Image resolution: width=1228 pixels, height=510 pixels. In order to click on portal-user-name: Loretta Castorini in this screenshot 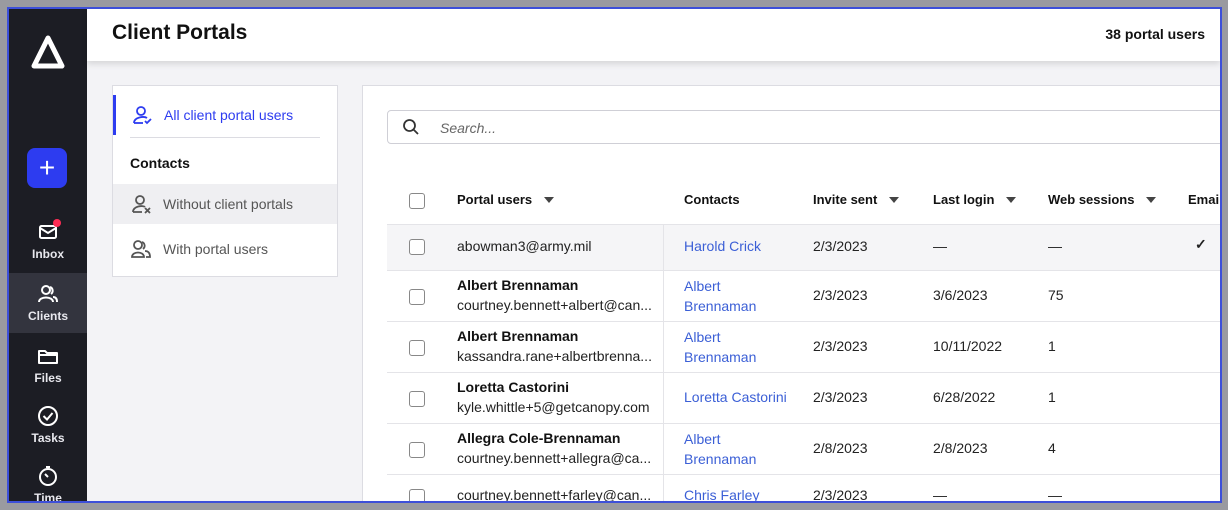, I will do `click(513, 387)`.